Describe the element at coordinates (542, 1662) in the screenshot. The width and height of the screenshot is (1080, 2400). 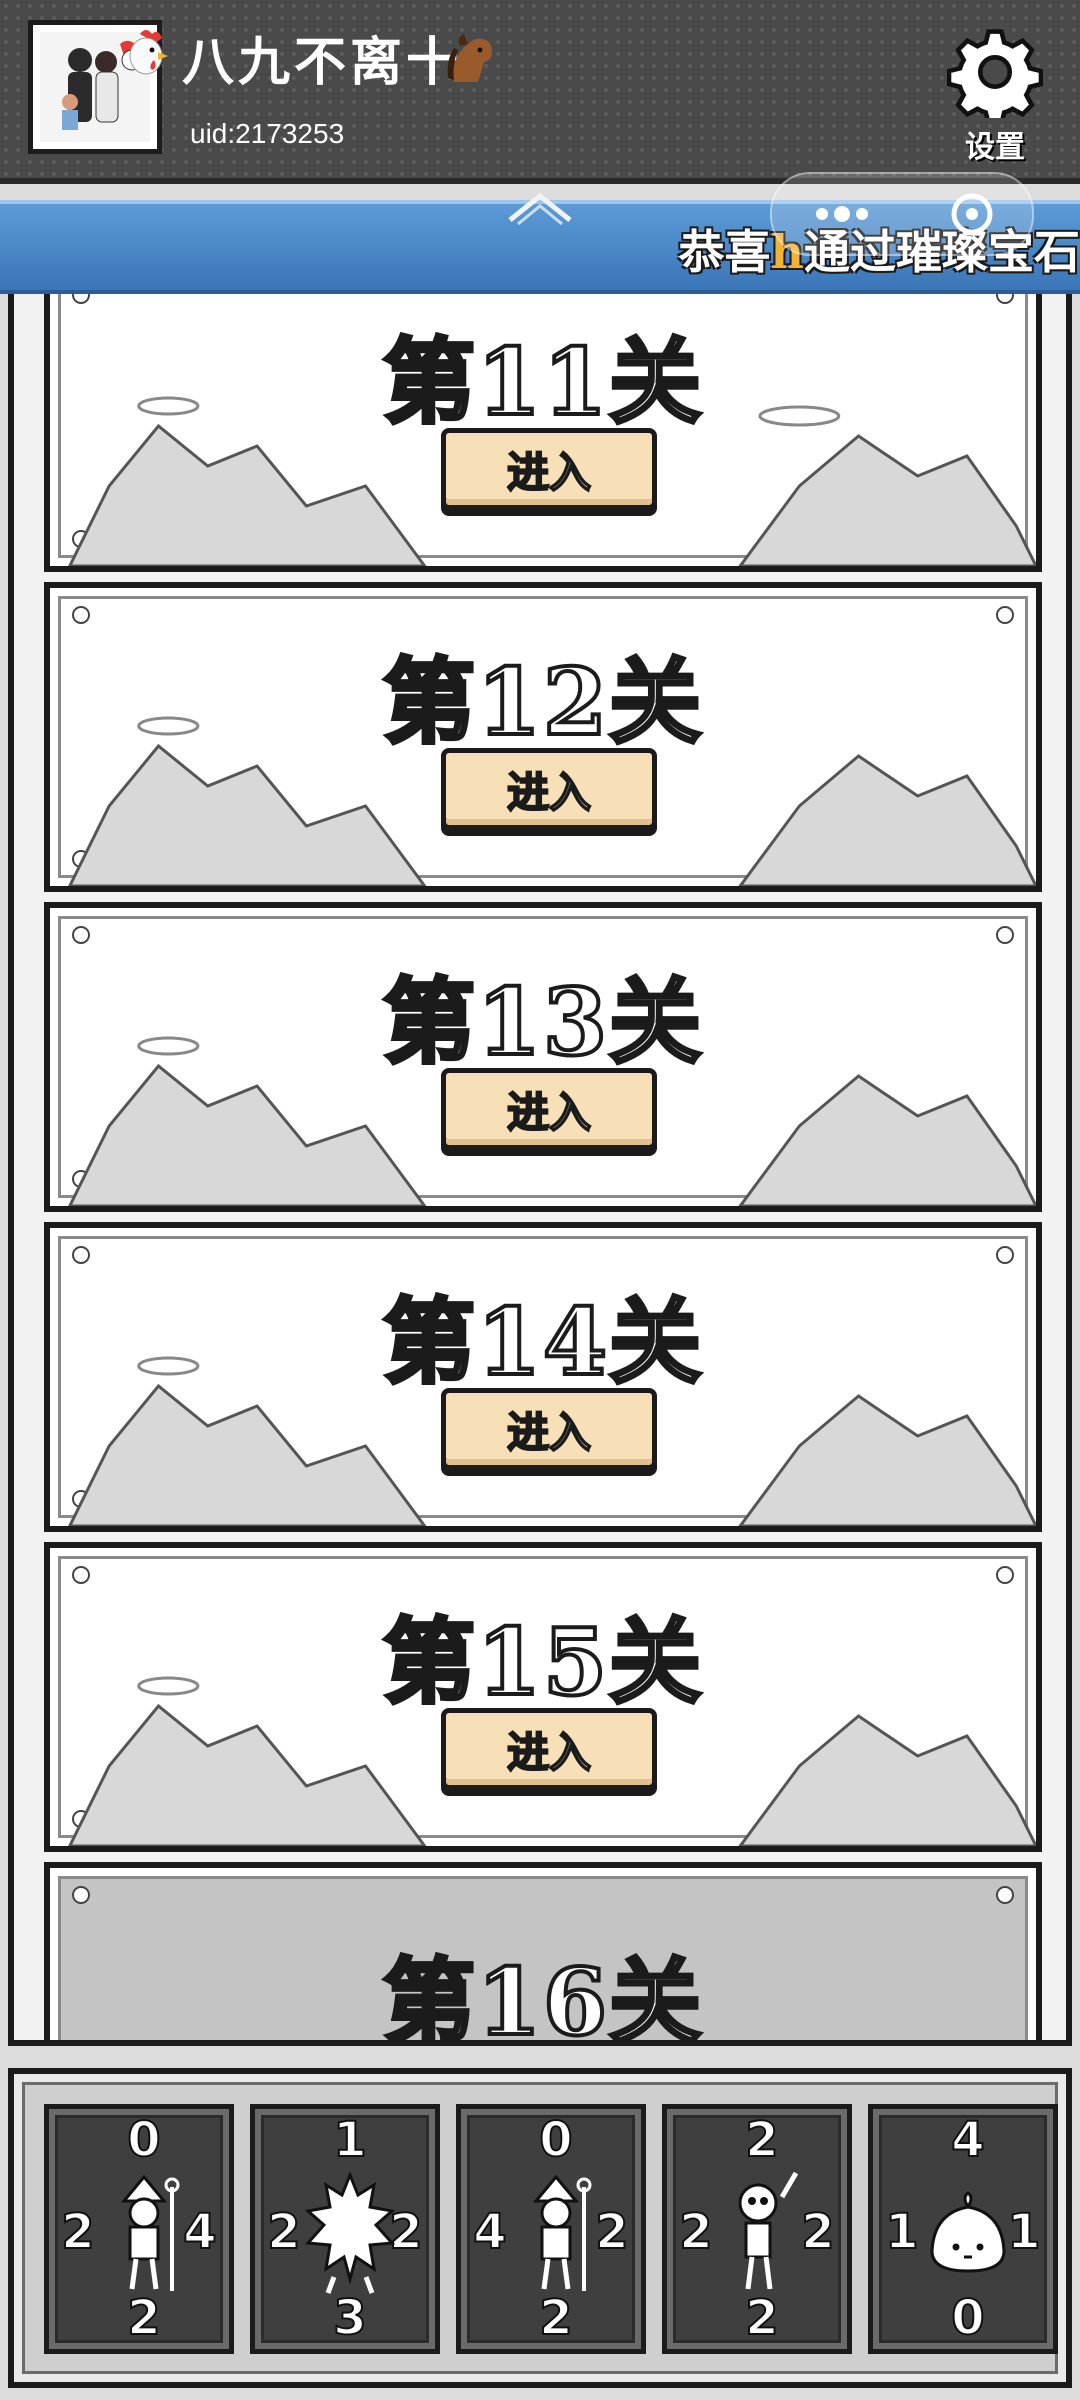
I see `level-title: 第15关` at that location.